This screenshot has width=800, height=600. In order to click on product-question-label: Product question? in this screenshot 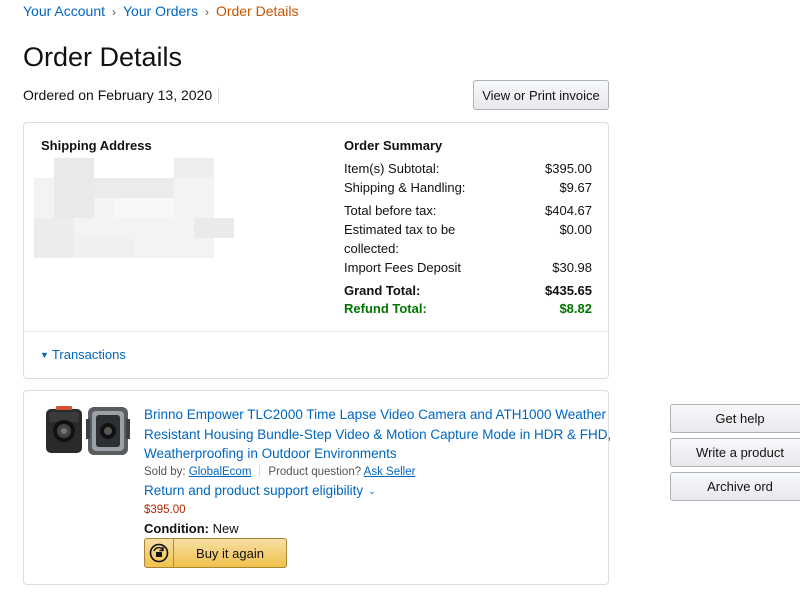, I will do `click(315, 472)`.